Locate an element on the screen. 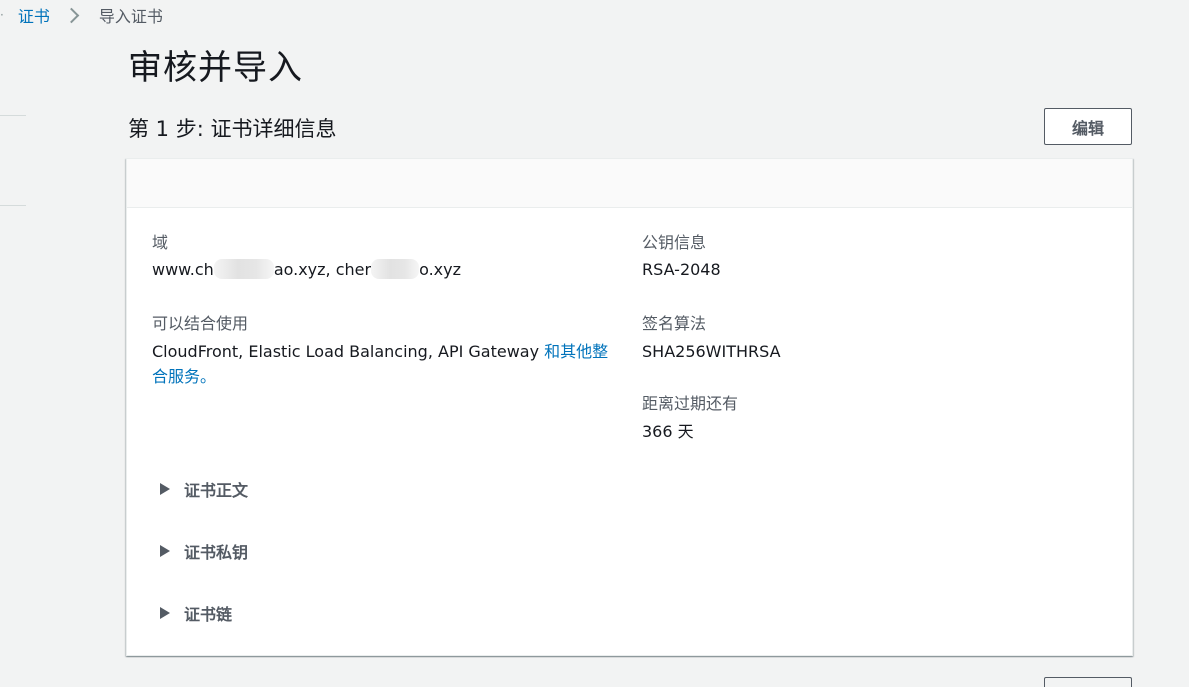 This screenshot has height=687, width=1189. expiry-value: 366 天 is located at coordinates (668, 431).